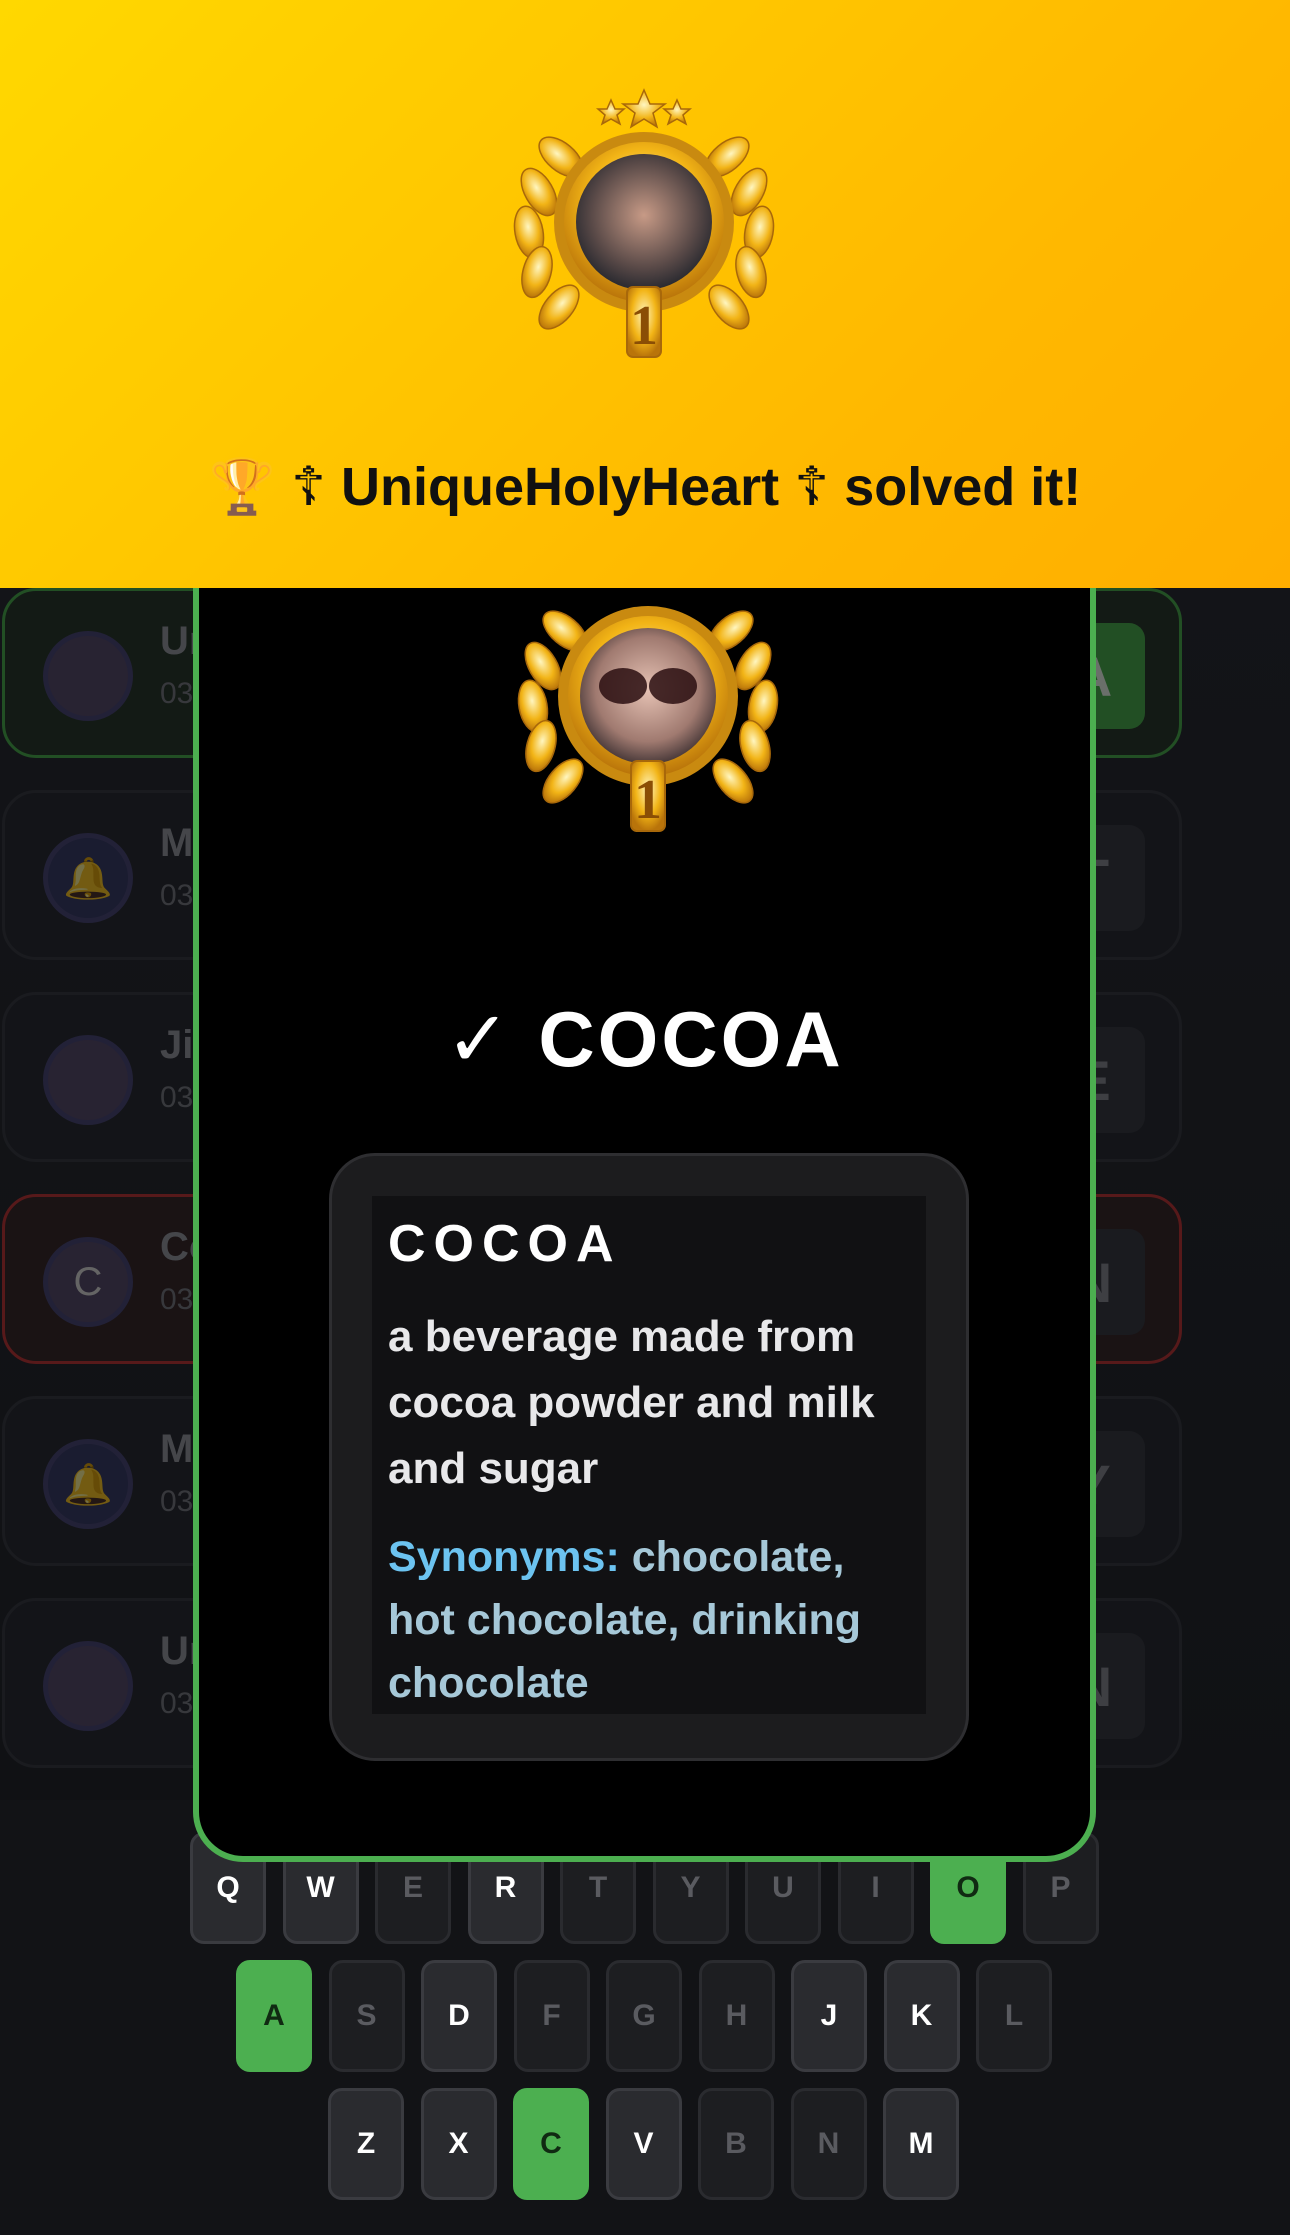 The height and width of the screenshot is (2235, 1290). I want to click on key-n: N, so click(828, 2144).